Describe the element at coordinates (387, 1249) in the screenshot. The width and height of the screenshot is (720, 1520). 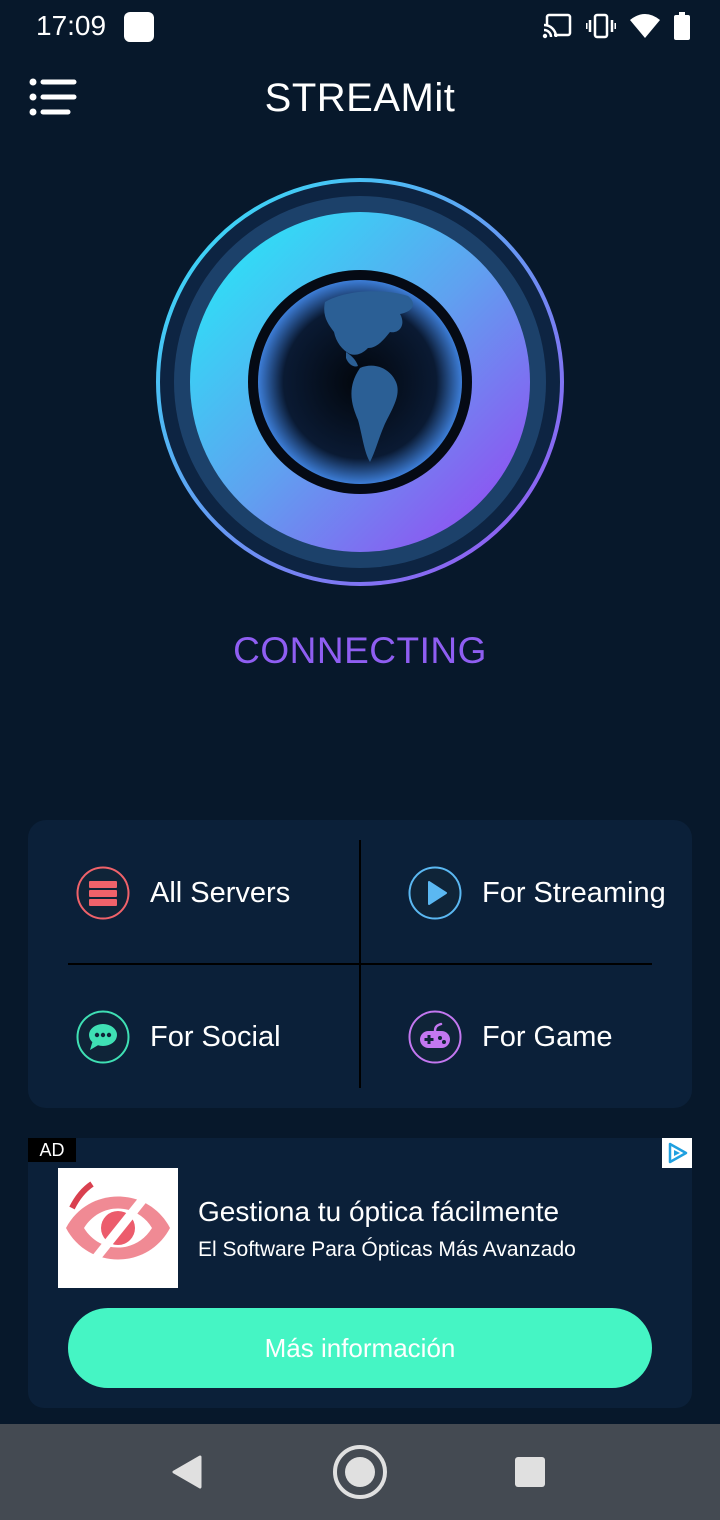
I see `ad-subtitle: El Software Para Ópticas Más Avanzado` at that location.